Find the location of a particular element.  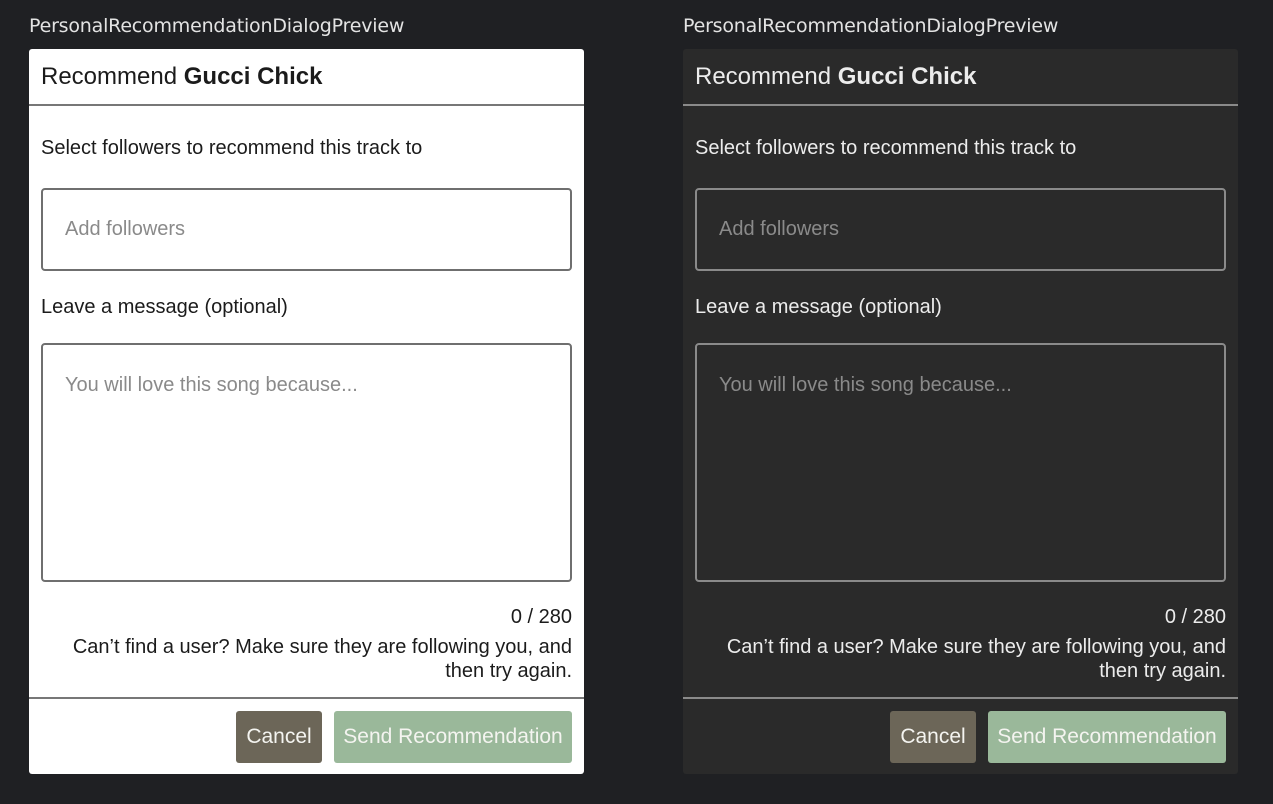

preview-label-dark: PersonalRecommendationDialogPreview is located at coordinates (871, 26).